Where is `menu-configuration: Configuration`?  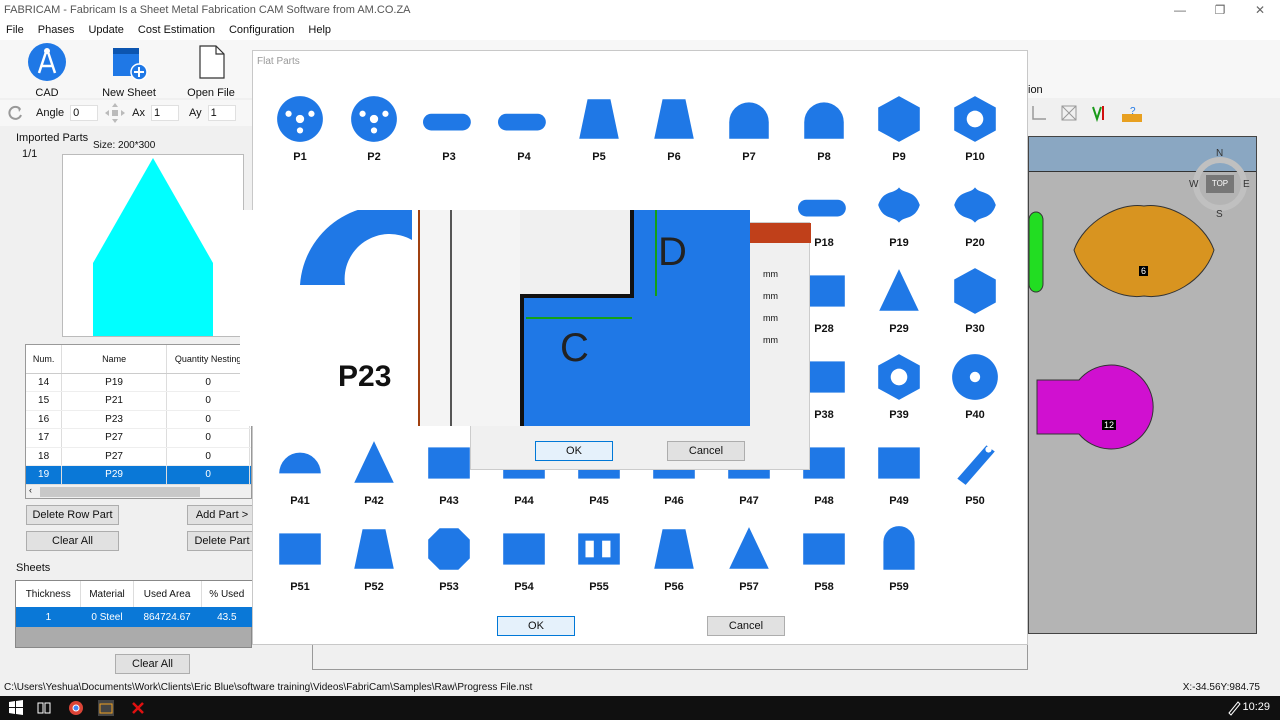 menu-configuration: Configuration is located at coordinates (261, 30).